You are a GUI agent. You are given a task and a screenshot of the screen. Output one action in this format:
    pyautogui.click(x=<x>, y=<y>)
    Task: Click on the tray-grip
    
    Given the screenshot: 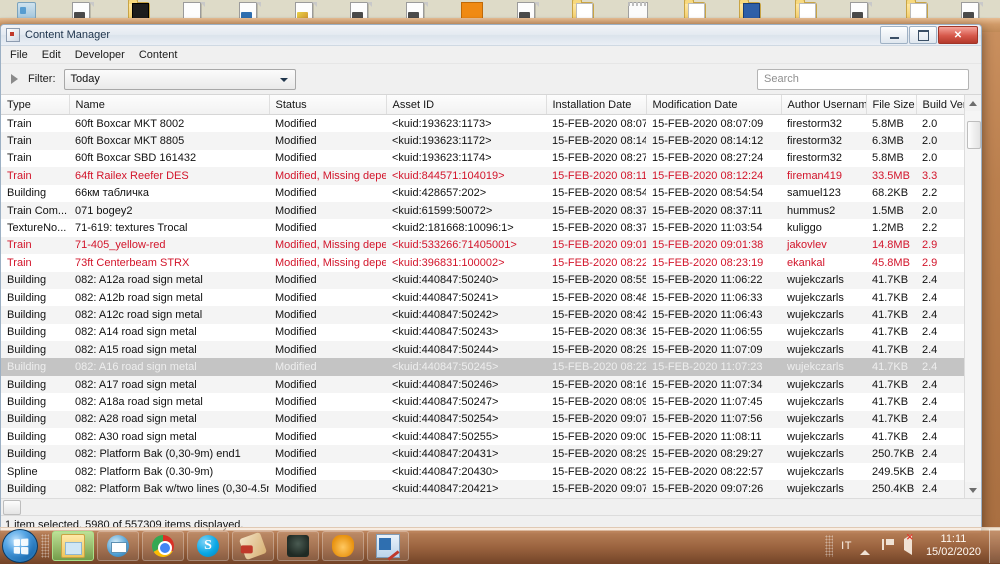 What is the action you would take?
    pyautogui.click(x=829, y=546)
    